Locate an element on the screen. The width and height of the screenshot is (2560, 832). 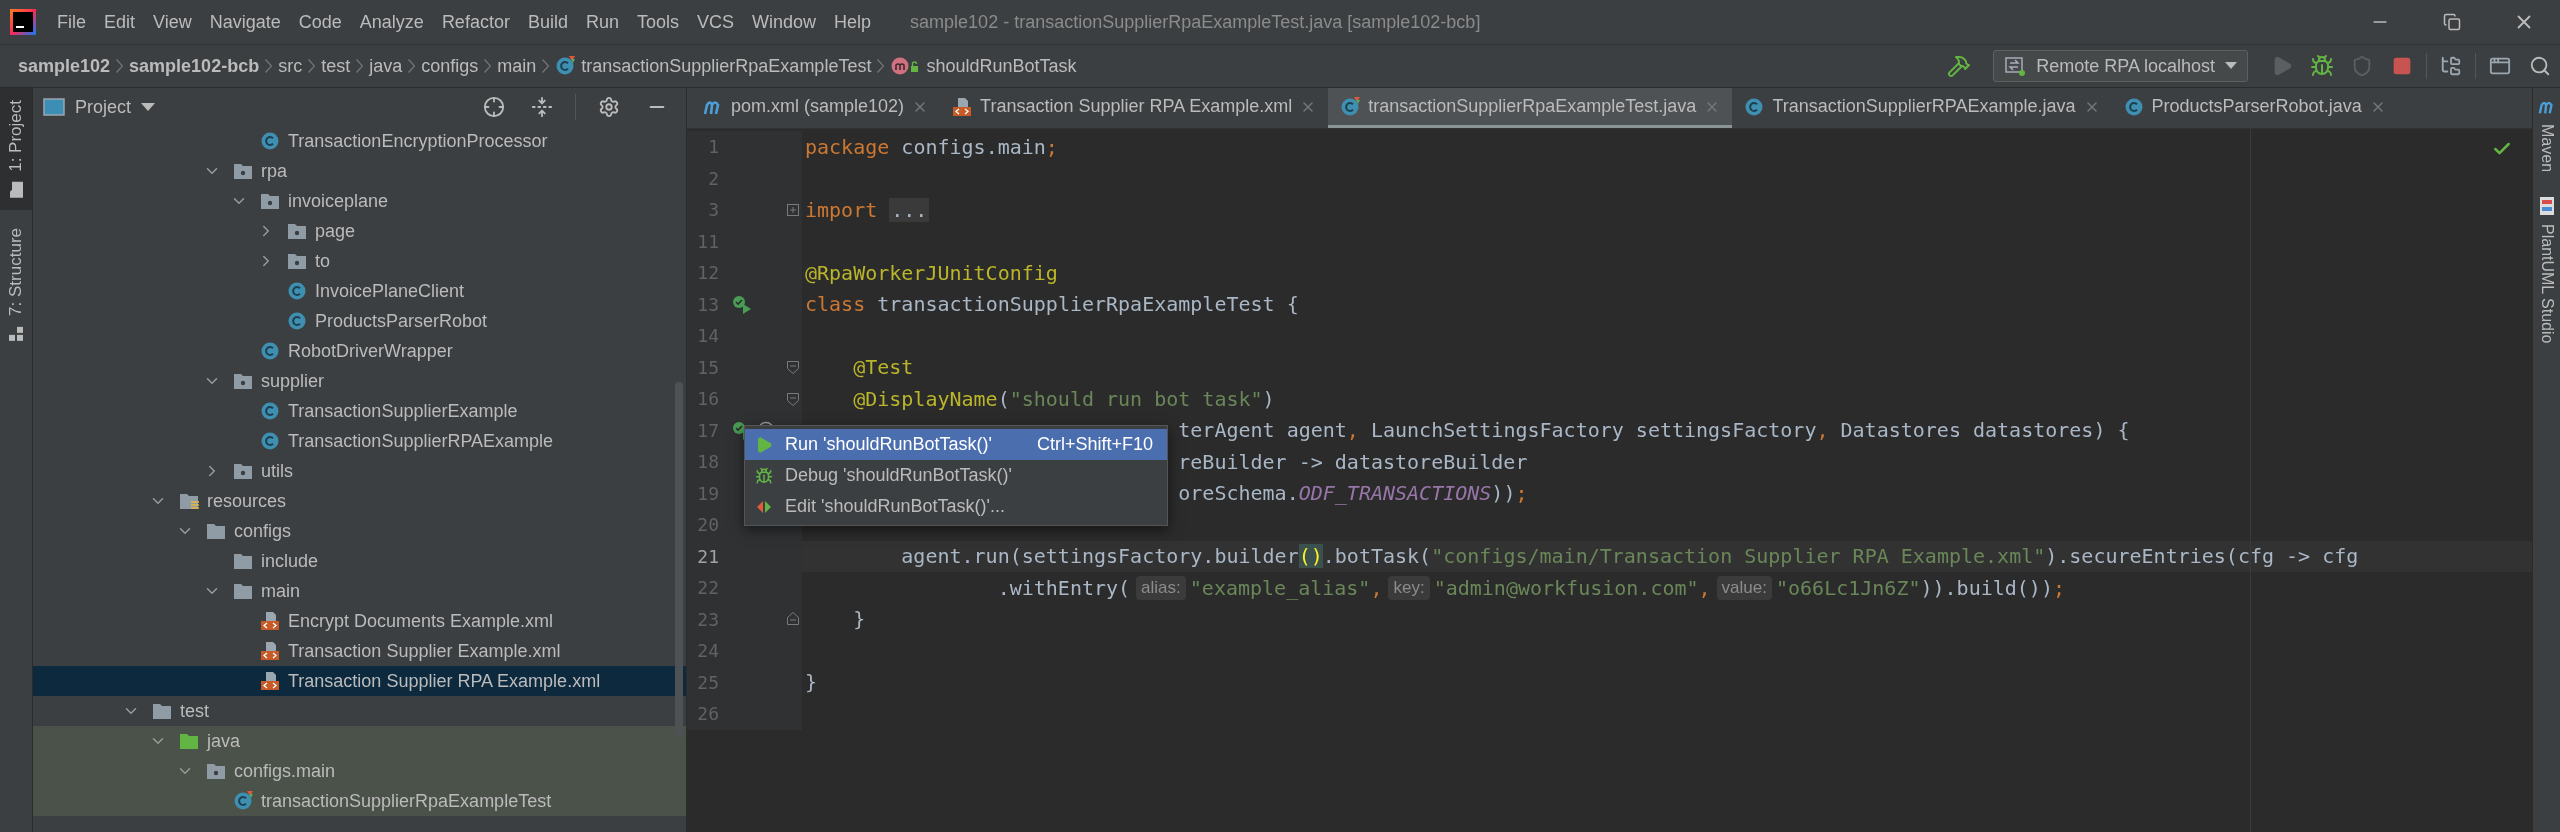
editor-tab: transactionSupplierRpaExampleTest.java is located at coordinates (1530, 108).